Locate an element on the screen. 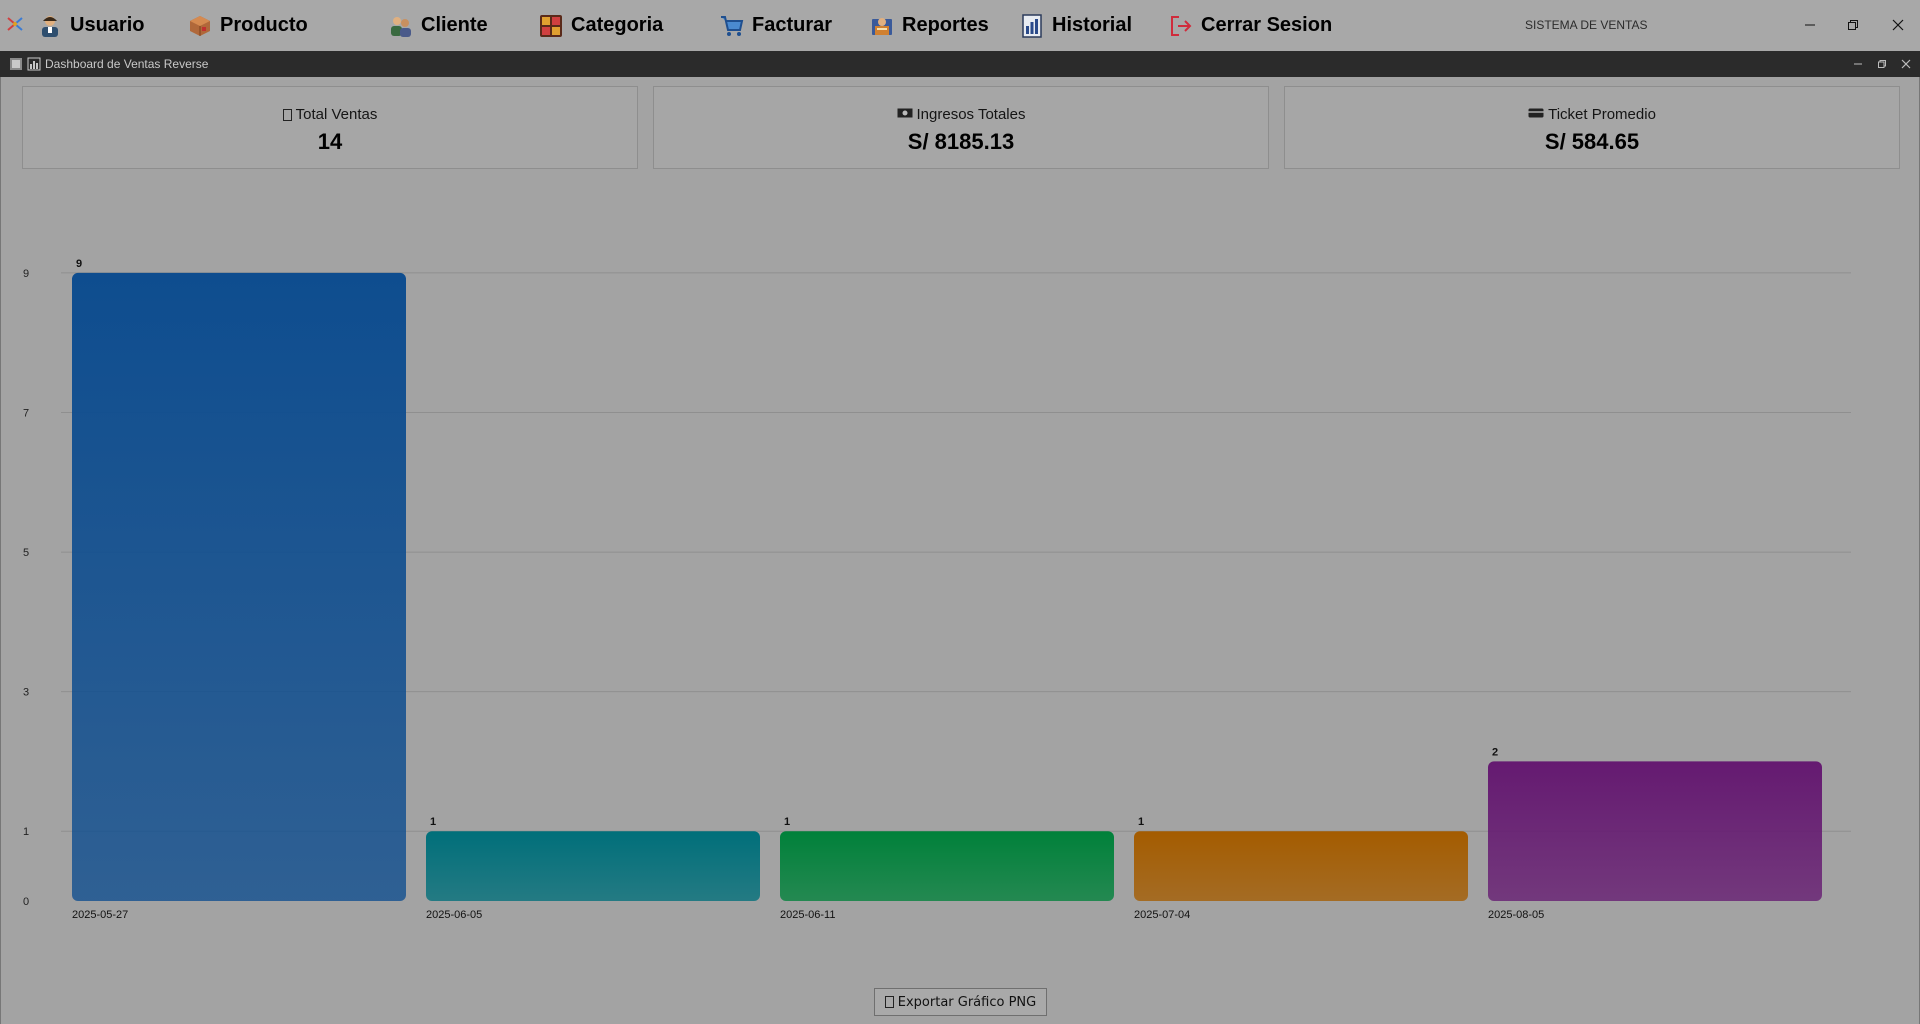 This screenshot has height=1024, width=1920. clients-icon is located at coordinates (401, 26).